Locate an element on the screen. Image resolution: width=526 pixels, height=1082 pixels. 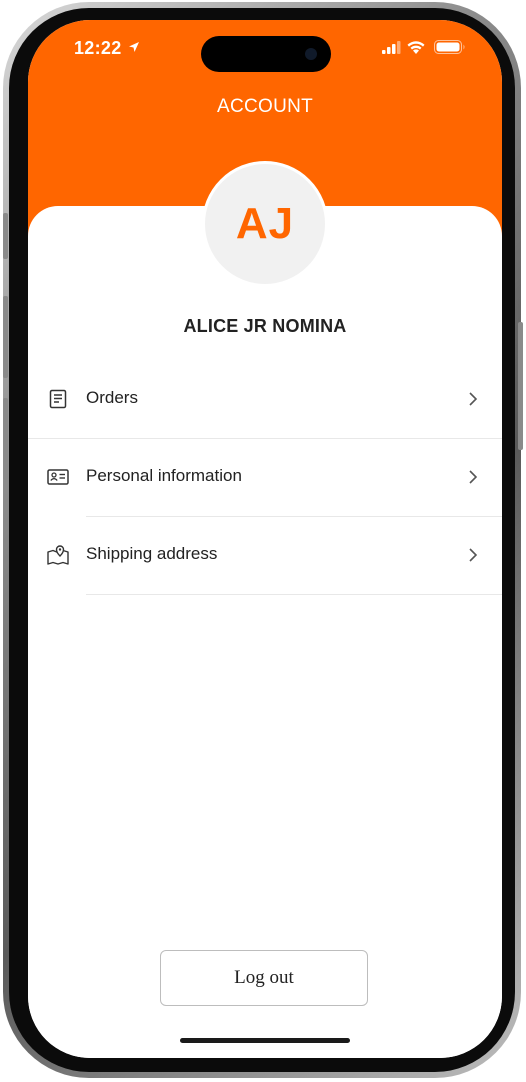
status-time: 12:22 is located at coordinates (98, 48).